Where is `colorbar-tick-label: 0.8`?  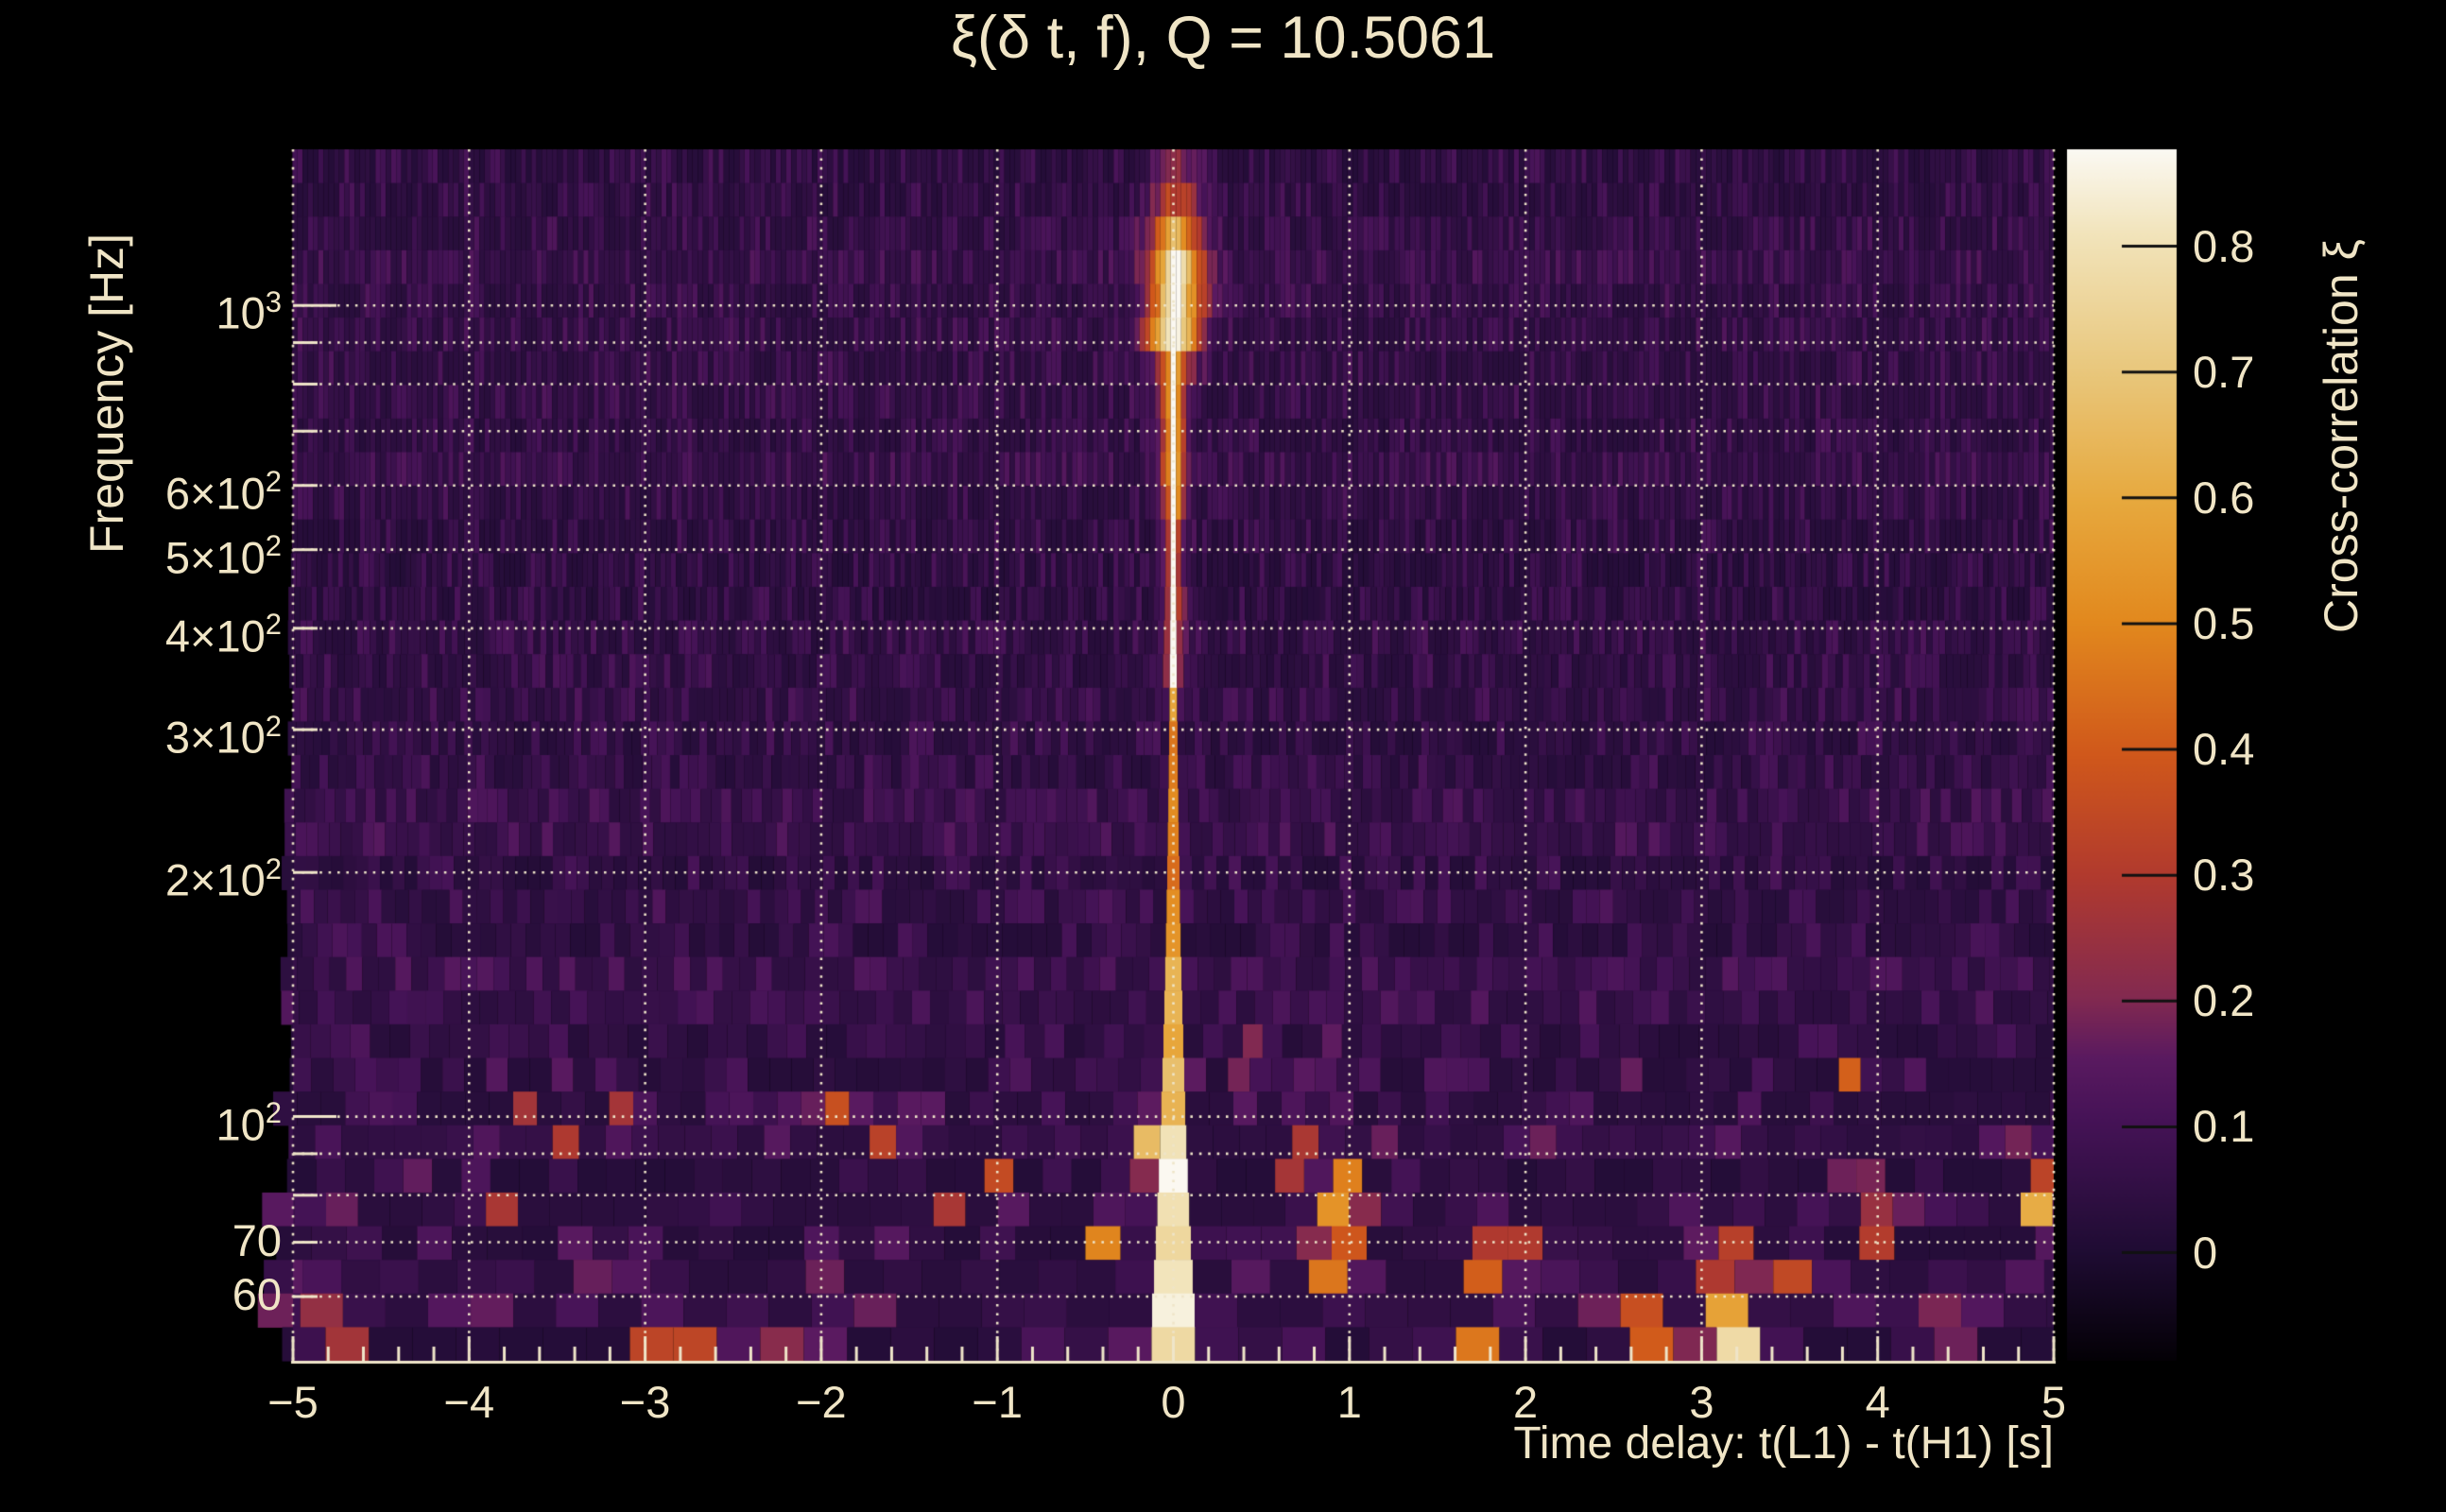 colorbar-tick-label: 0.8 is located at coordinates (2224, 245).